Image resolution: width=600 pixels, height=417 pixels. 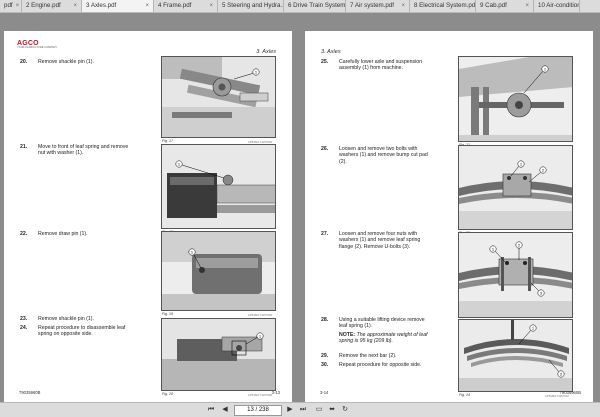 What do you see at coordinates (319, 410) in the screenshot?
I see `fit-page-icon: ▭` at bounding box center [319, 410].